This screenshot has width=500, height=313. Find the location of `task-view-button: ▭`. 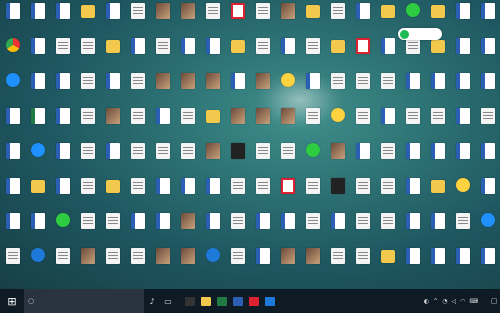

task-view-button: ▭ is located at coordinates (168, 301).